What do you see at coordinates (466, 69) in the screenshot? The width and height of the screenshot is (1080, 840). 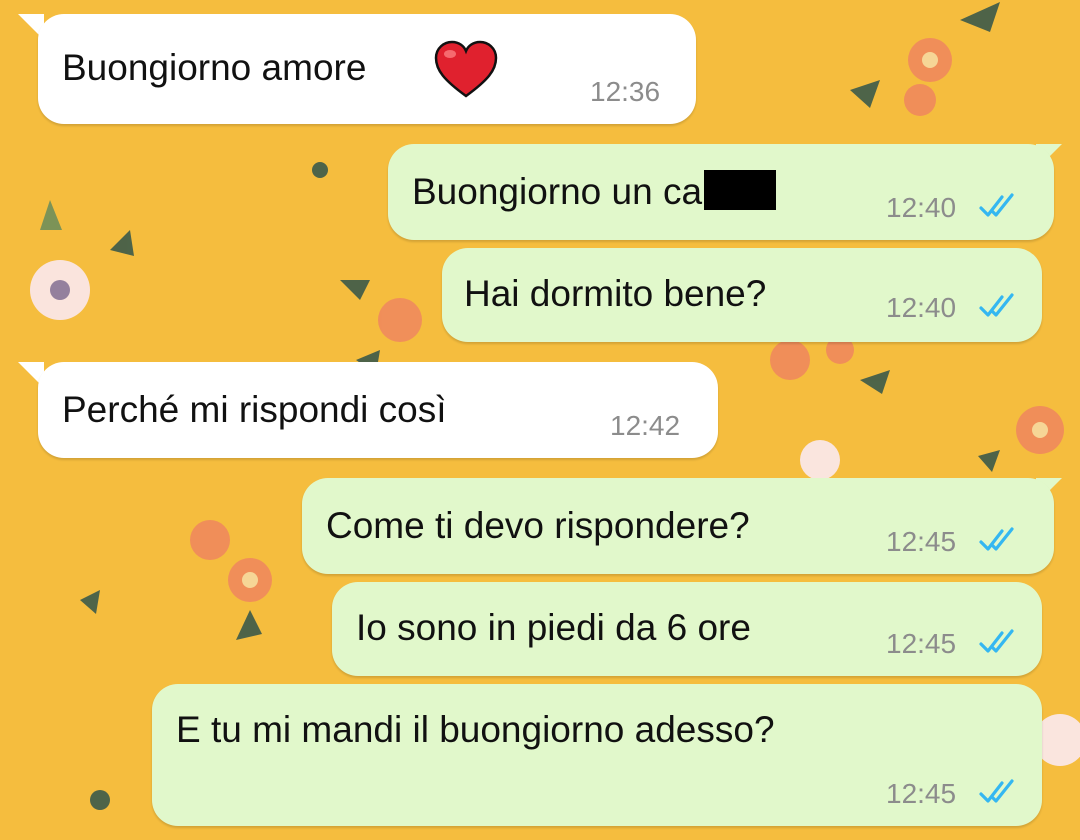 I see `heart-icon` at bounding box center [466, 69].